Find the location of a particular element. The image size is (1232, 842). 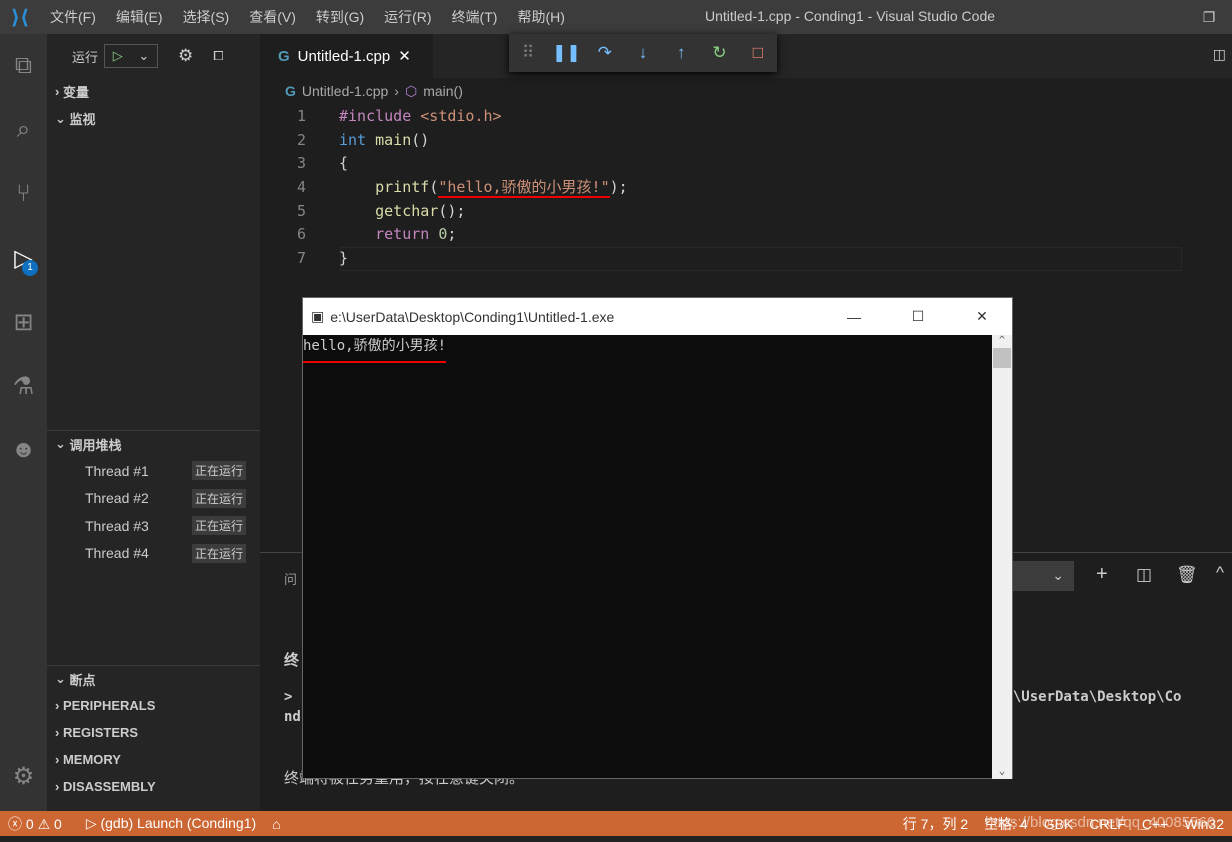

breadcrumb-file: Untitled-1.cpp is located at coordinates (345, 91).